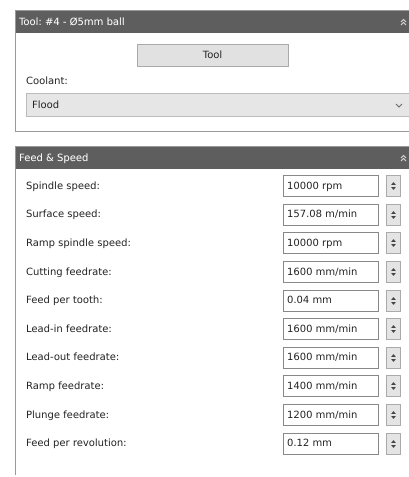 The image size is (409, 477). I want to click on field-label: Ramp feedrate:, so click(65, 387).